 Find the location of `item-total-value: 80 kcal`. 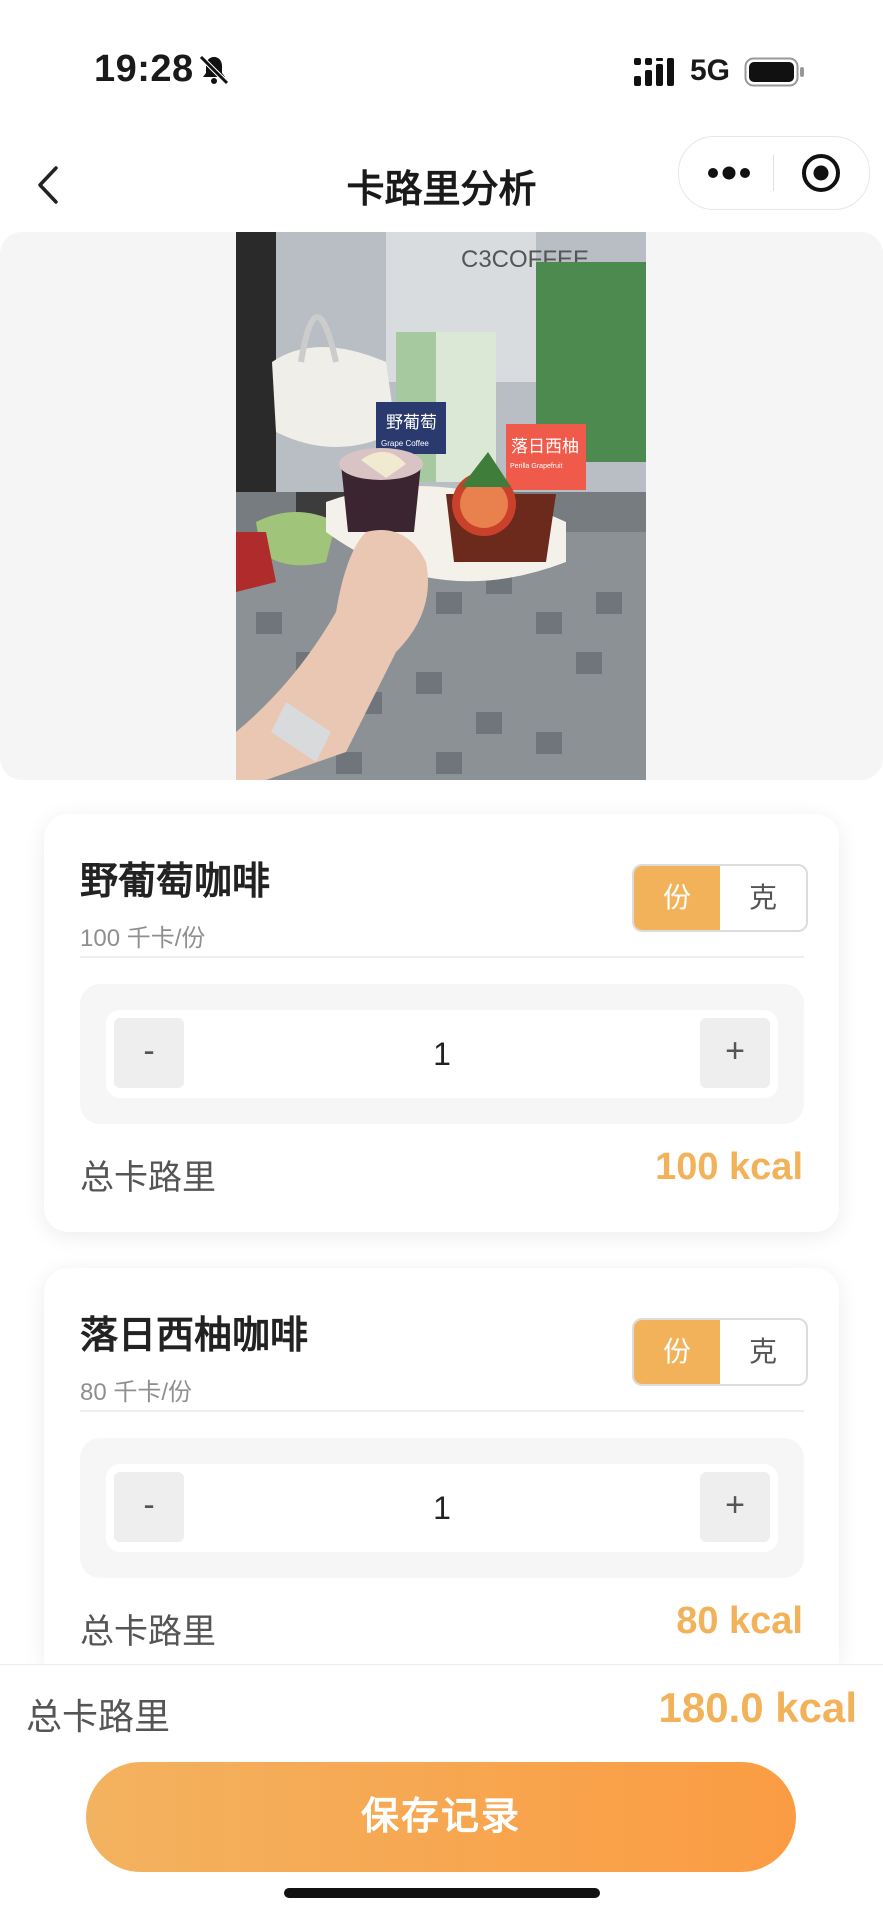

item-total-value: 80 kcal is located at coordinates (739, 1621).